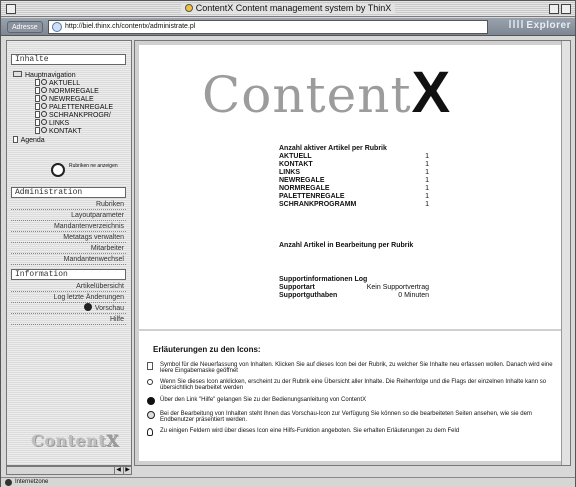  Describe the element at coordinates (69, 470) in the screenshot. I see `horizontal-scrollbar: ◀ ▶` at that location.